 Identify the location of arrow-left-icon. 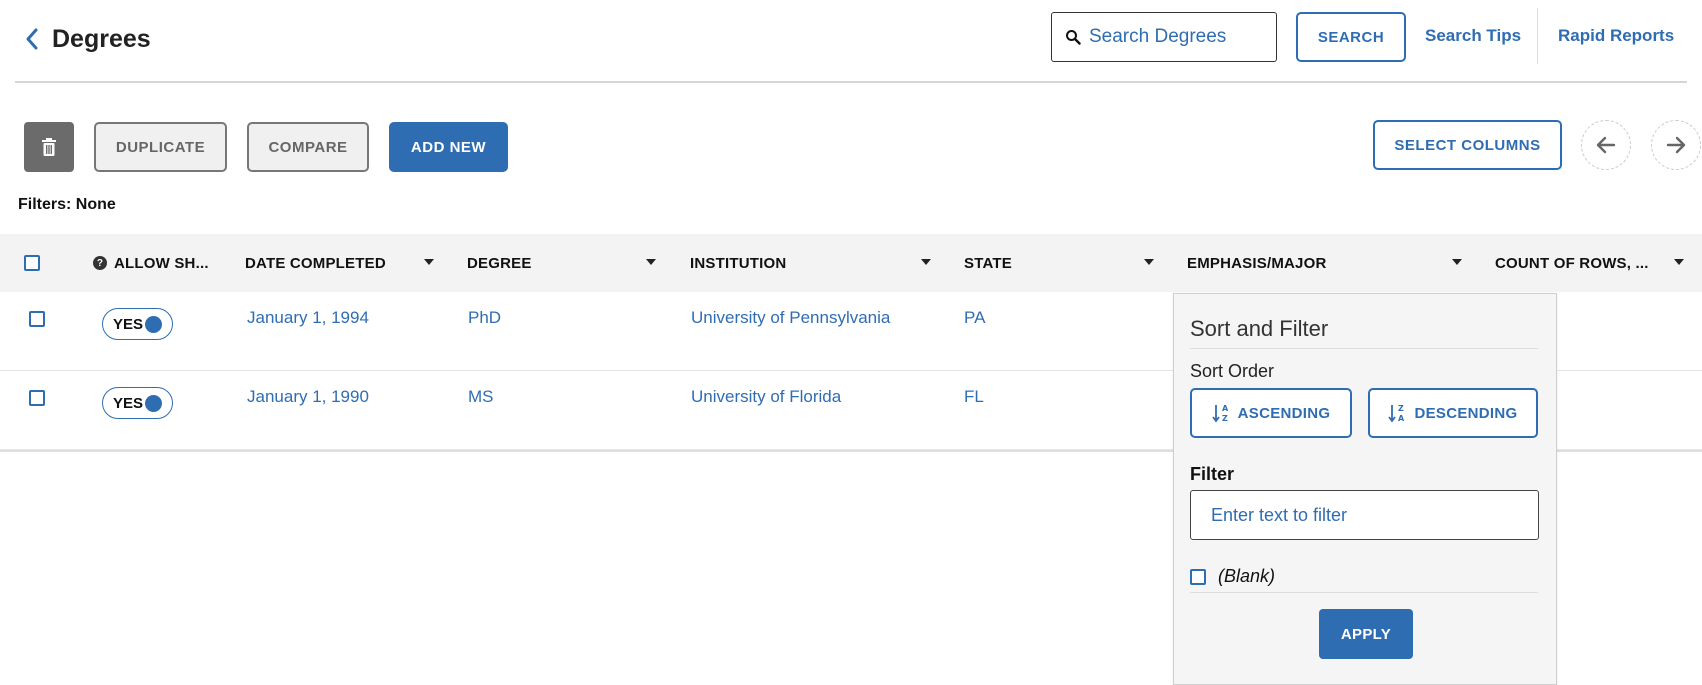
(1606, 145).